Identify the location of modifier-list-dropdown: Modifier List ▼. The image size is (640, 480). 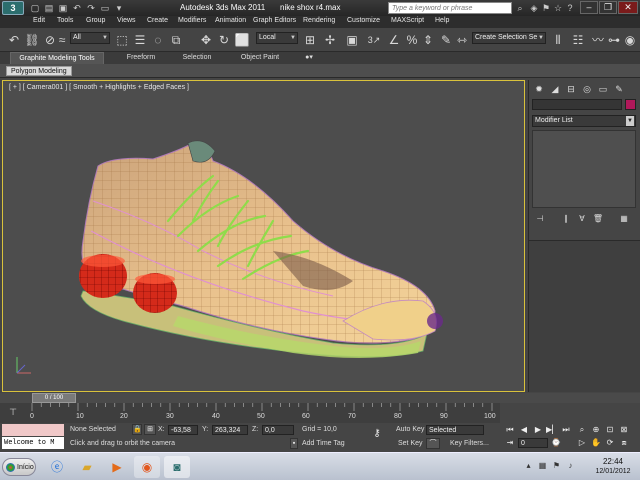
(584, 121).